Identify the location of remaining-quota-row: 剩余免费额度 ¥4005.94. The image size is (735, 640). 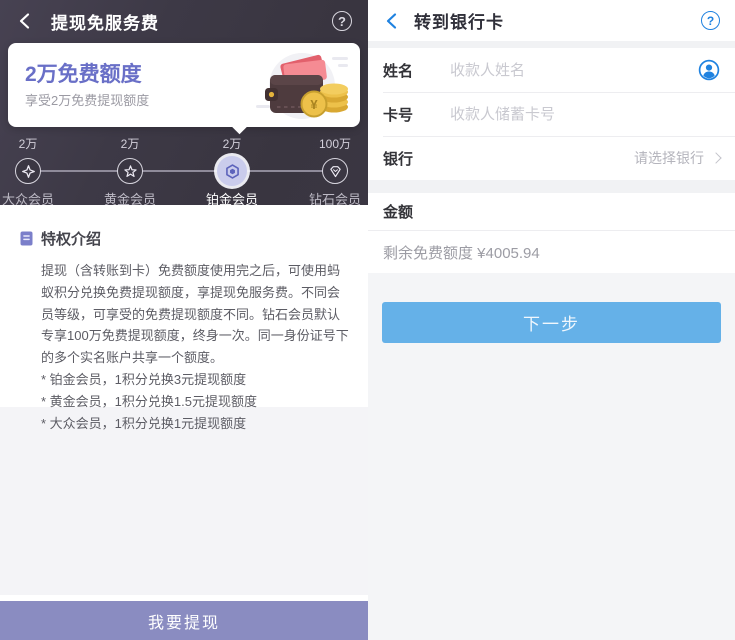
(551, 252).